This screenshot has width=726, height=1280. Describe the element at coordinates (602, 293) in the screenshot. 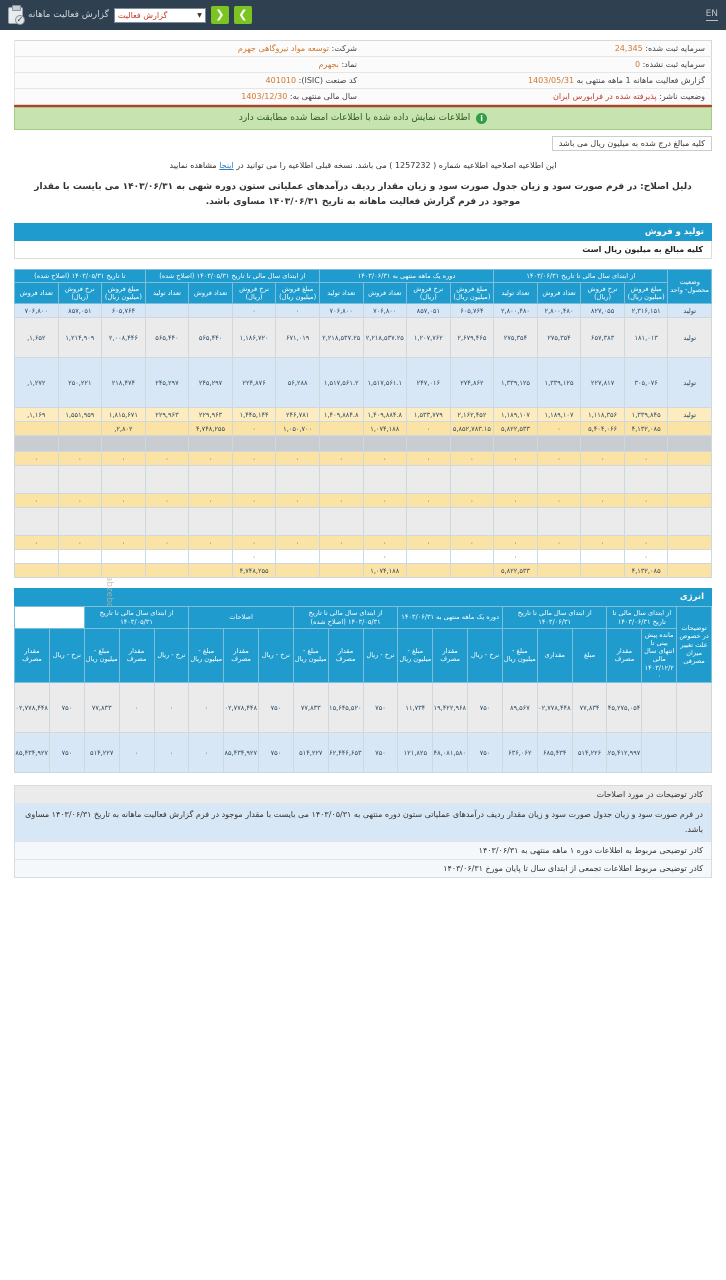

I see `col-header: نرخ فروش (ریال)` at that location.